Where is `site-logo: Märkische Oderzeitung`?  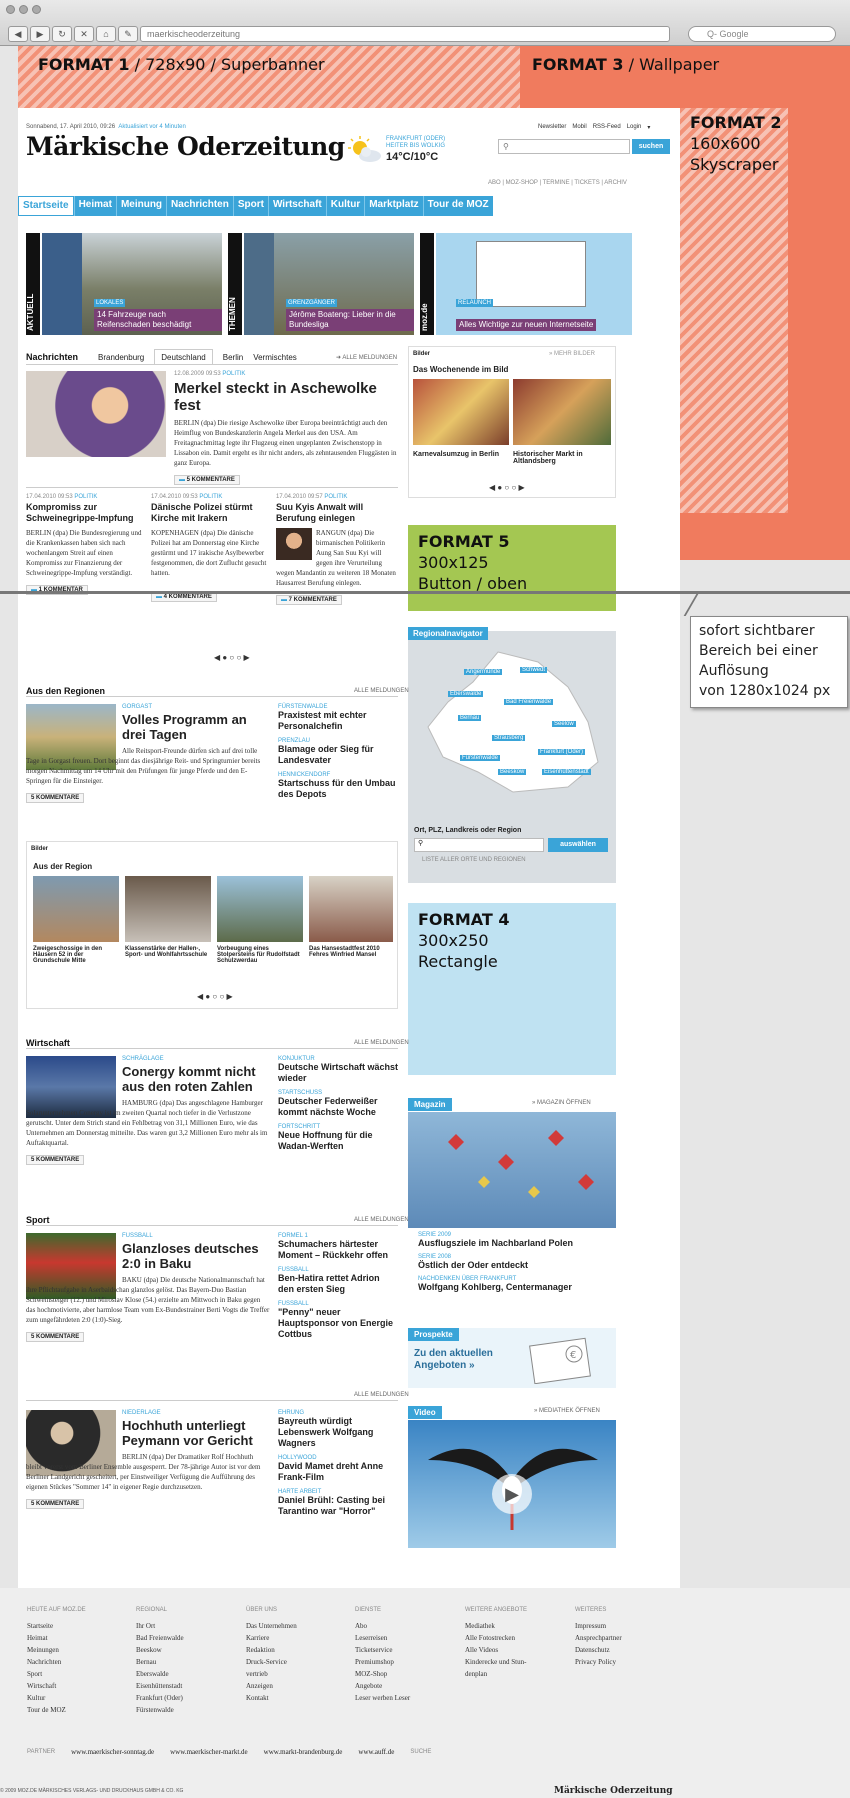
site-logo: Märkische Oderzeitung is located at coordinates (185, 146).